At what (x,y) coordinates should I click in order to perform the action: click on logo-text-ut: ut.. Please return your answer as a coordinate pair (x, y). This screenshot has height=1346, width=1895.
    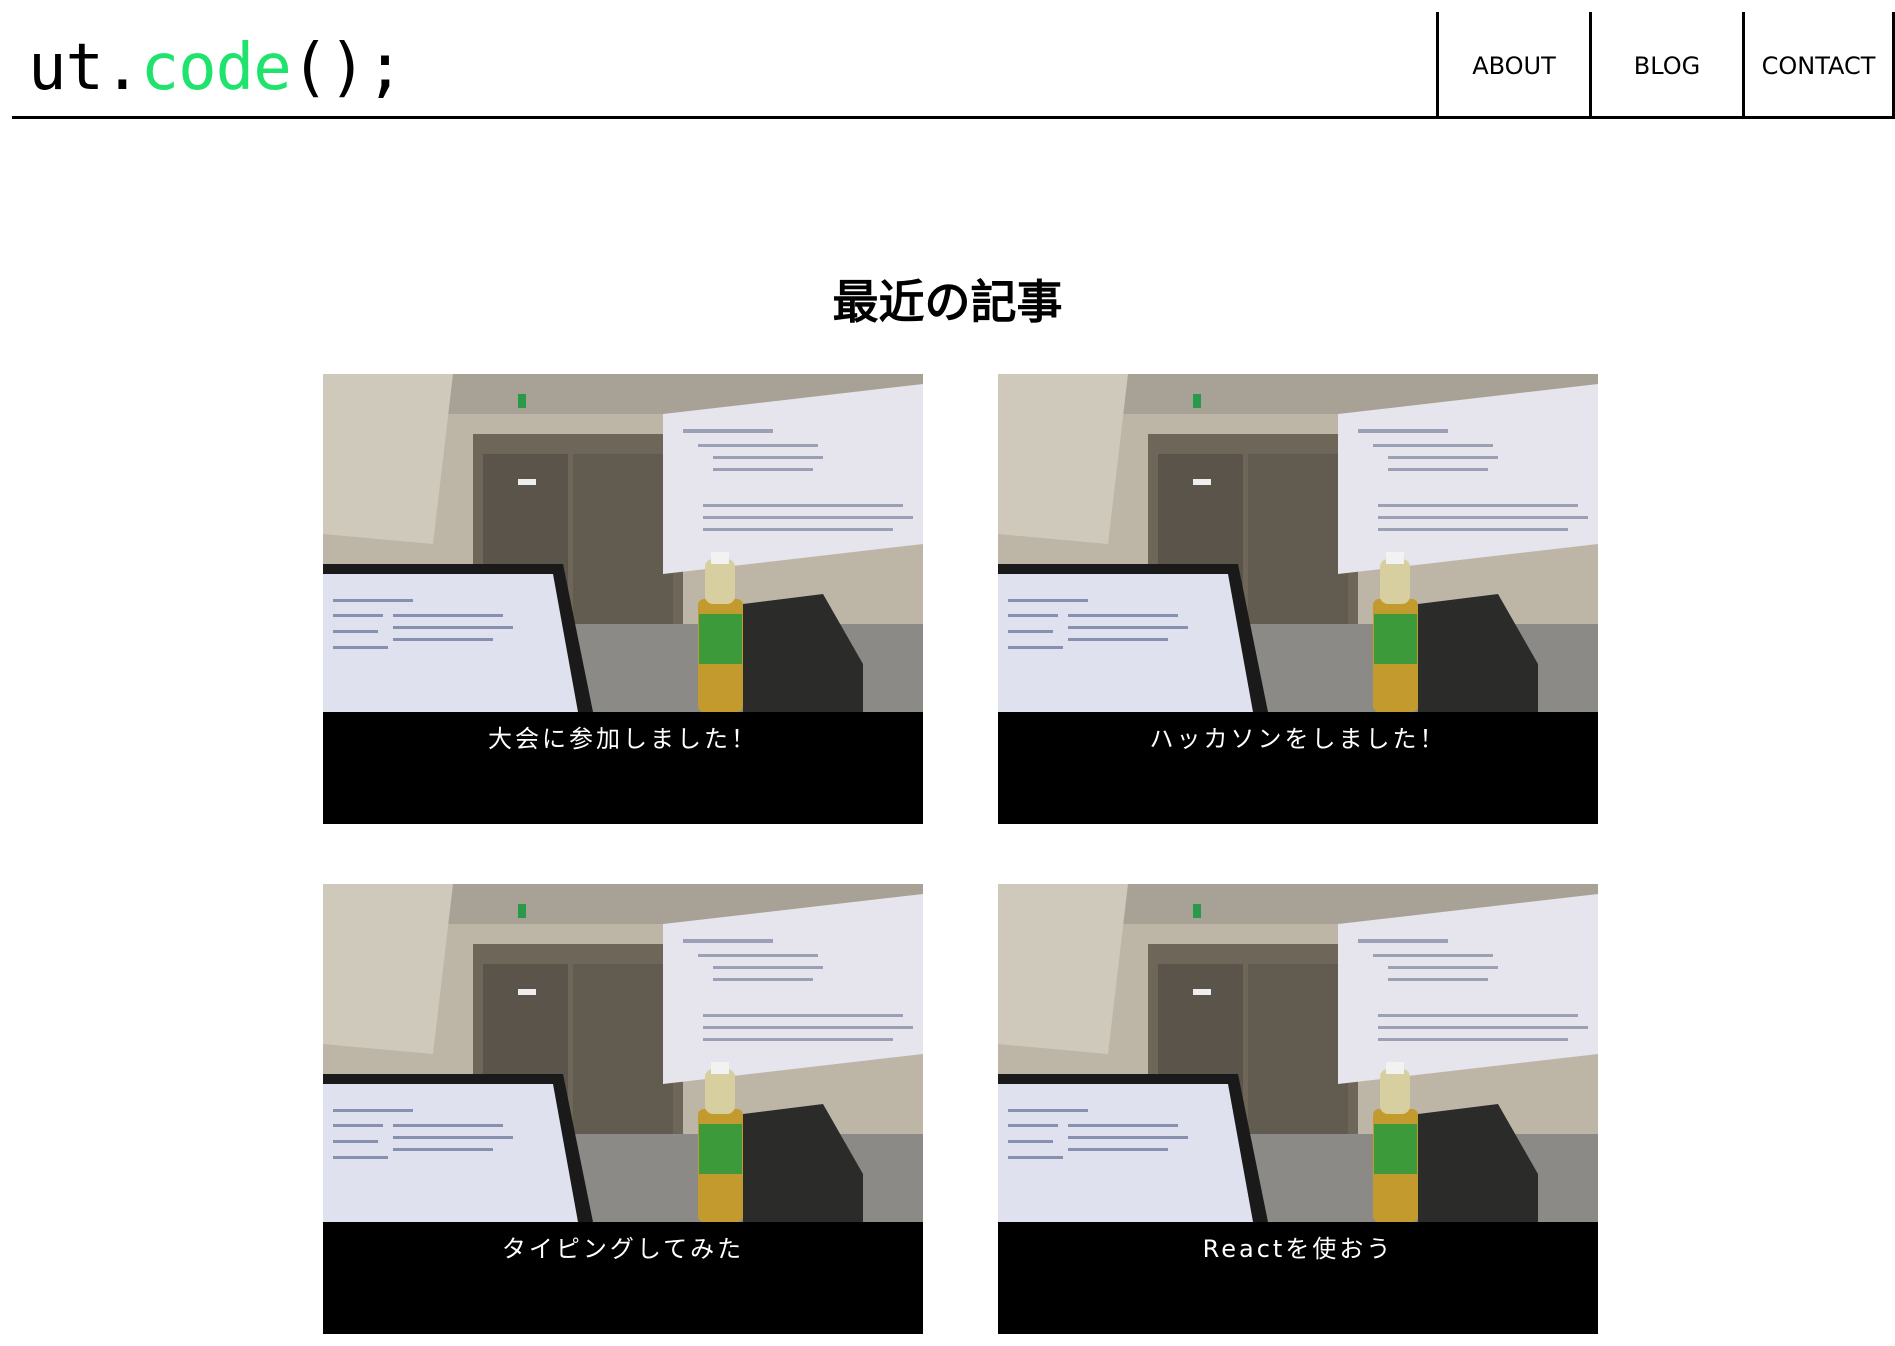
    Looking at the image, I should click on (85, 68).